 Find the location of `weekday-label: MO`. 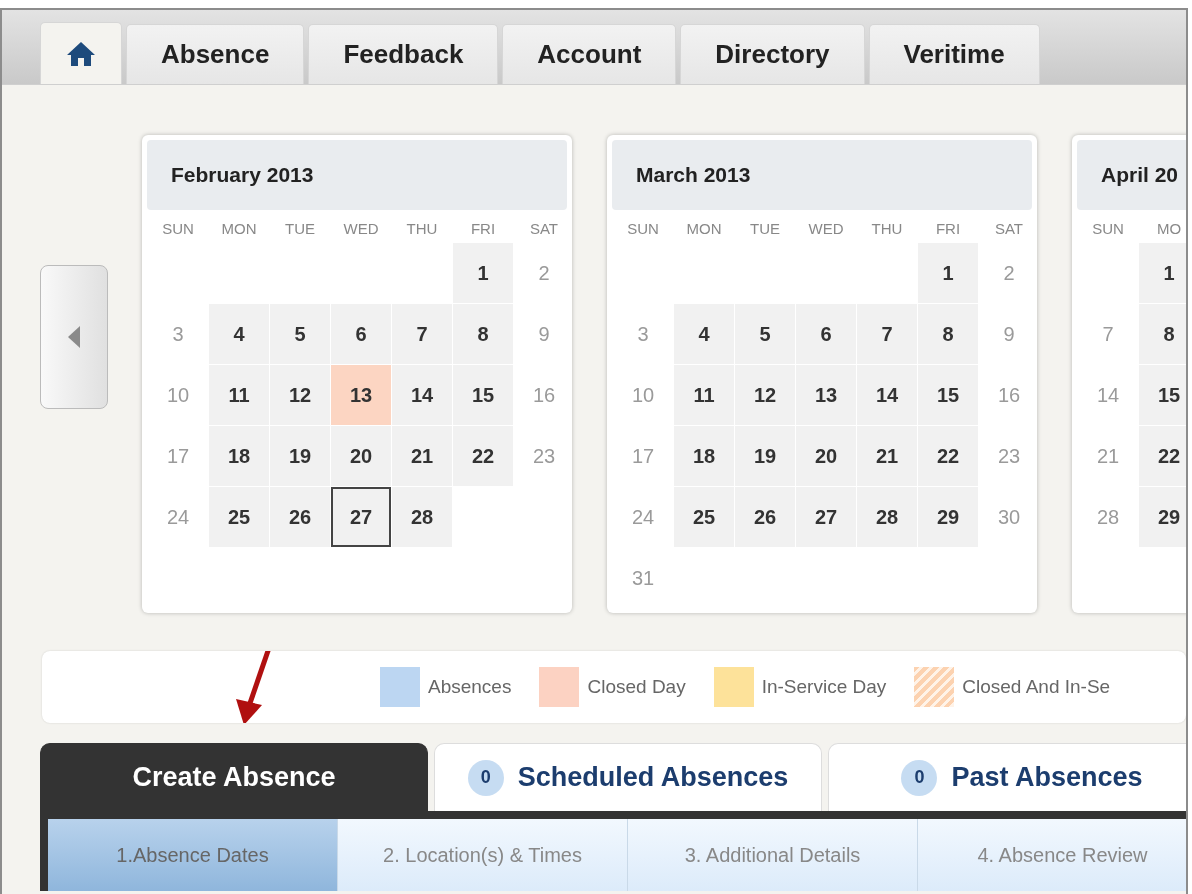

weekday-label: MO is located at coordinates (1169, 228).